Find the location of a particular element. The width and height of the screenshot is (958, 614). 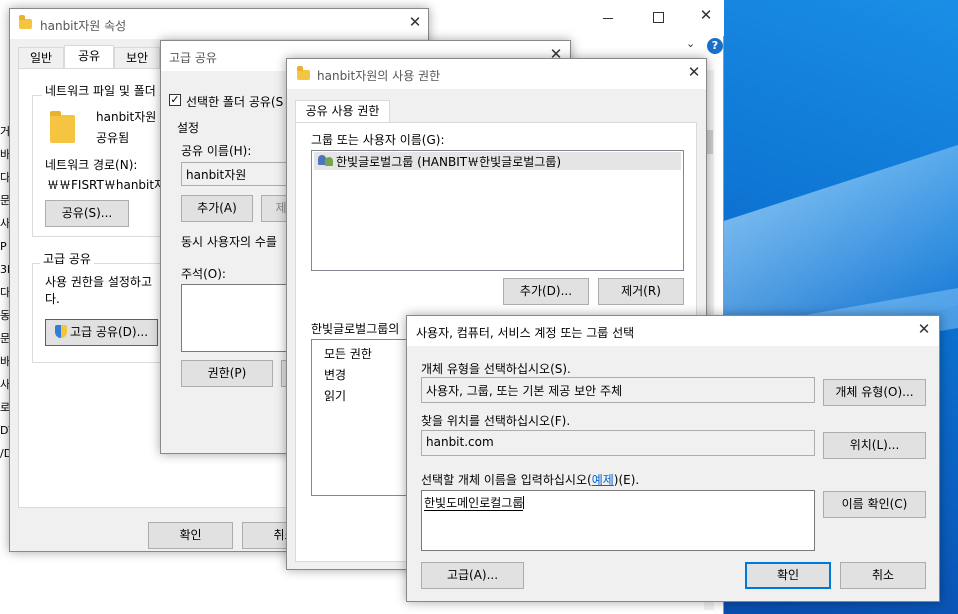

object-type-value: 사용자, 그룹, 또는 기본 제공 보안 주체 is located at coordinates (524, 391).